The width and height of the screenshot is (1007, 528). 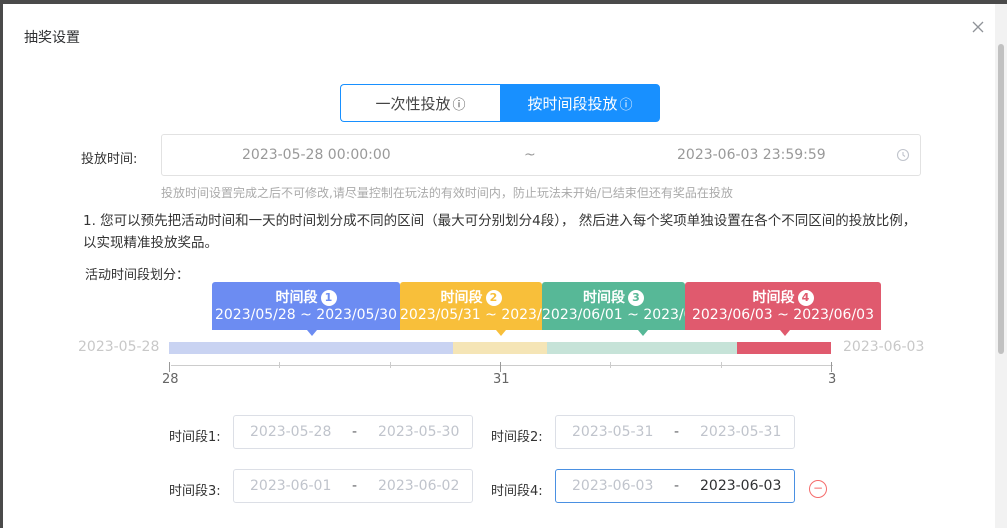 What do you see at coordinates (517, 437) in the screenshot?
I see `period-2-label: 时间段2:` at bounding box center [517, 437].